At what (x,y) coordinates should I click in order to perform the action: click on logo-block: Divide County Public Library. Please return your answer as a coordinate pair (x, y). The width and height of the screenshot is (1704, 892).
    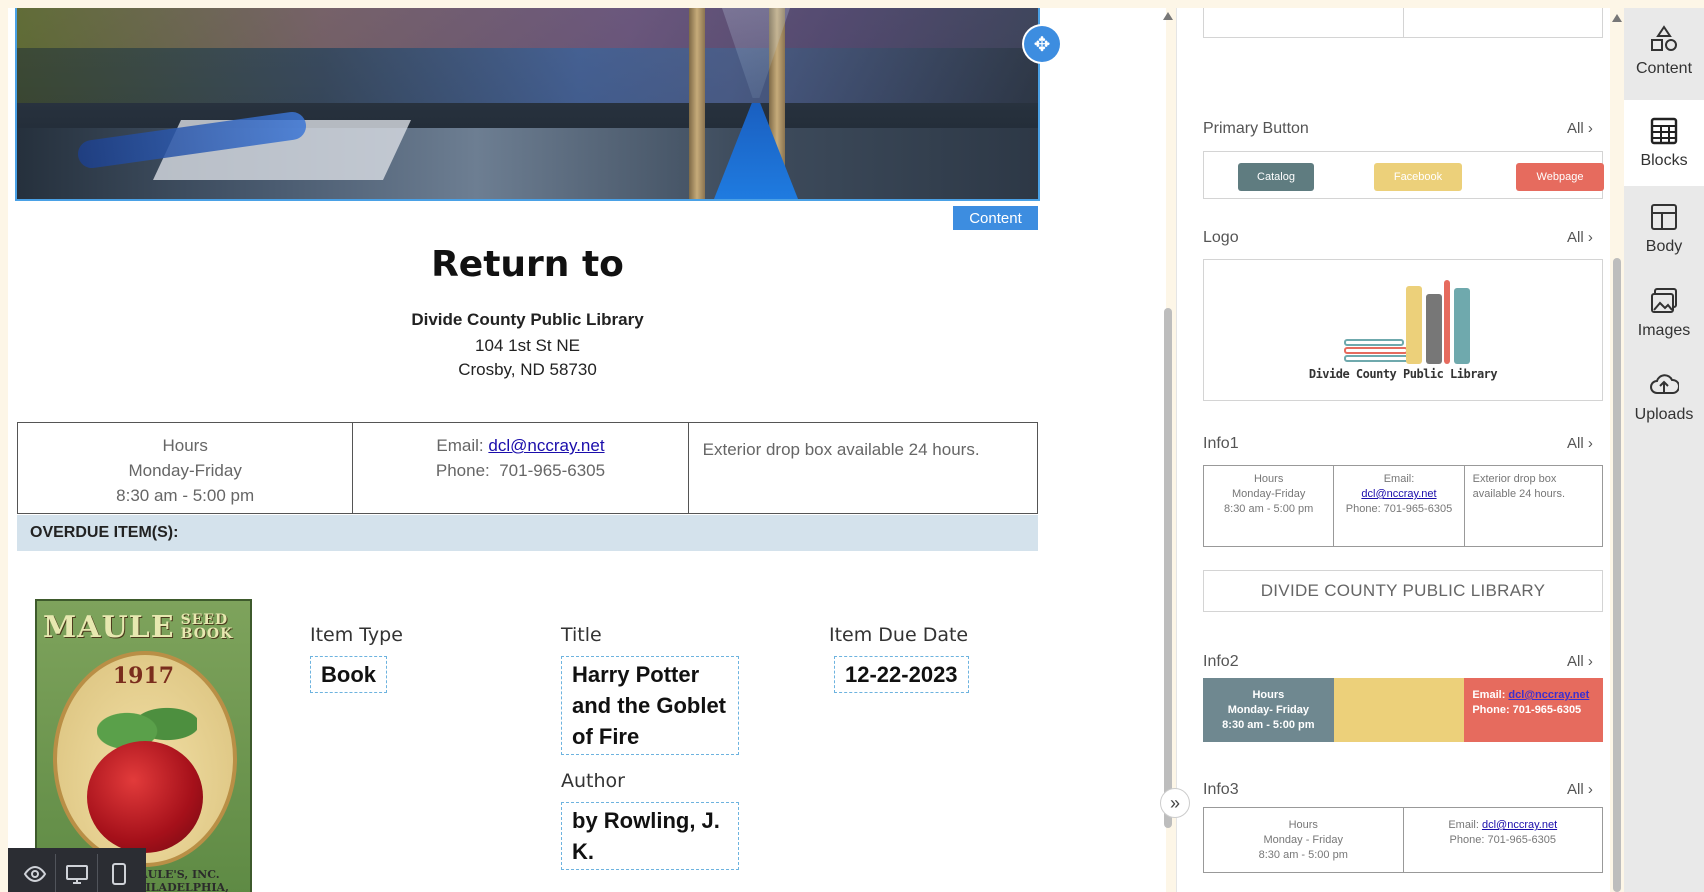
    Looking at the image, I should click on (1403, 330).